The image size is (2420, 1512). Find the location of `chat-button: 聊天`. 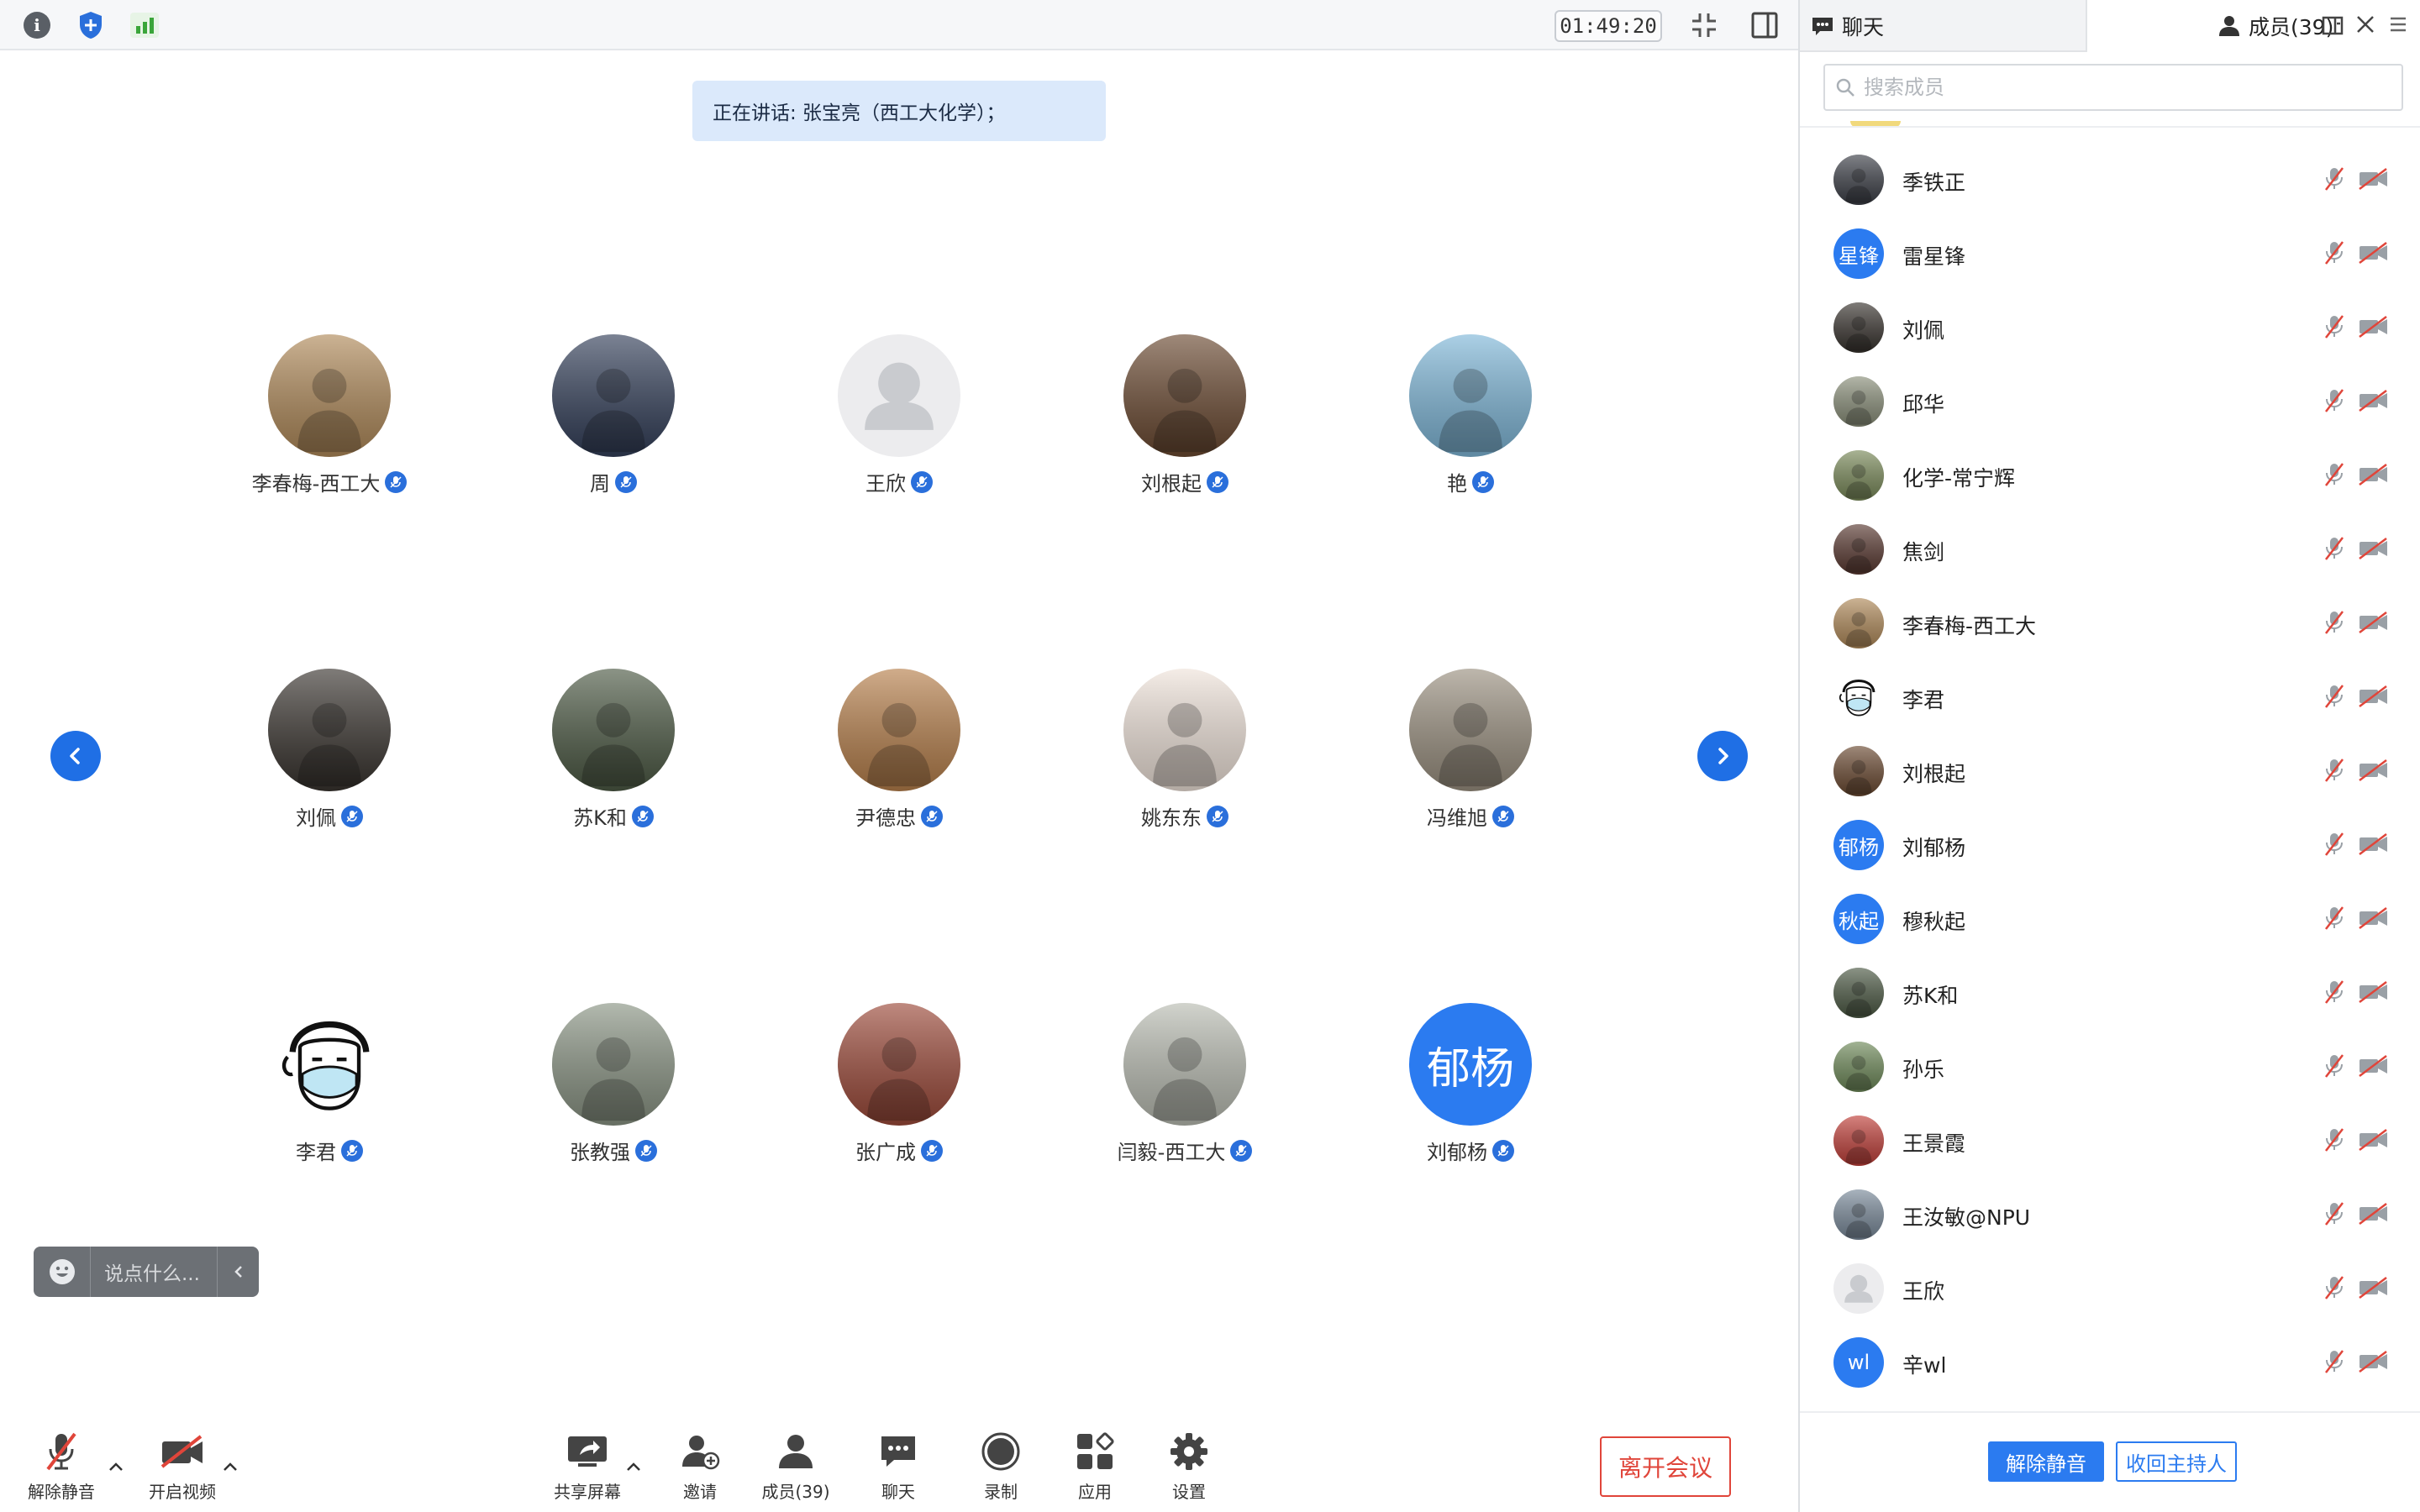

chat-button: 聊天 is located at coordinates (898, 1466).